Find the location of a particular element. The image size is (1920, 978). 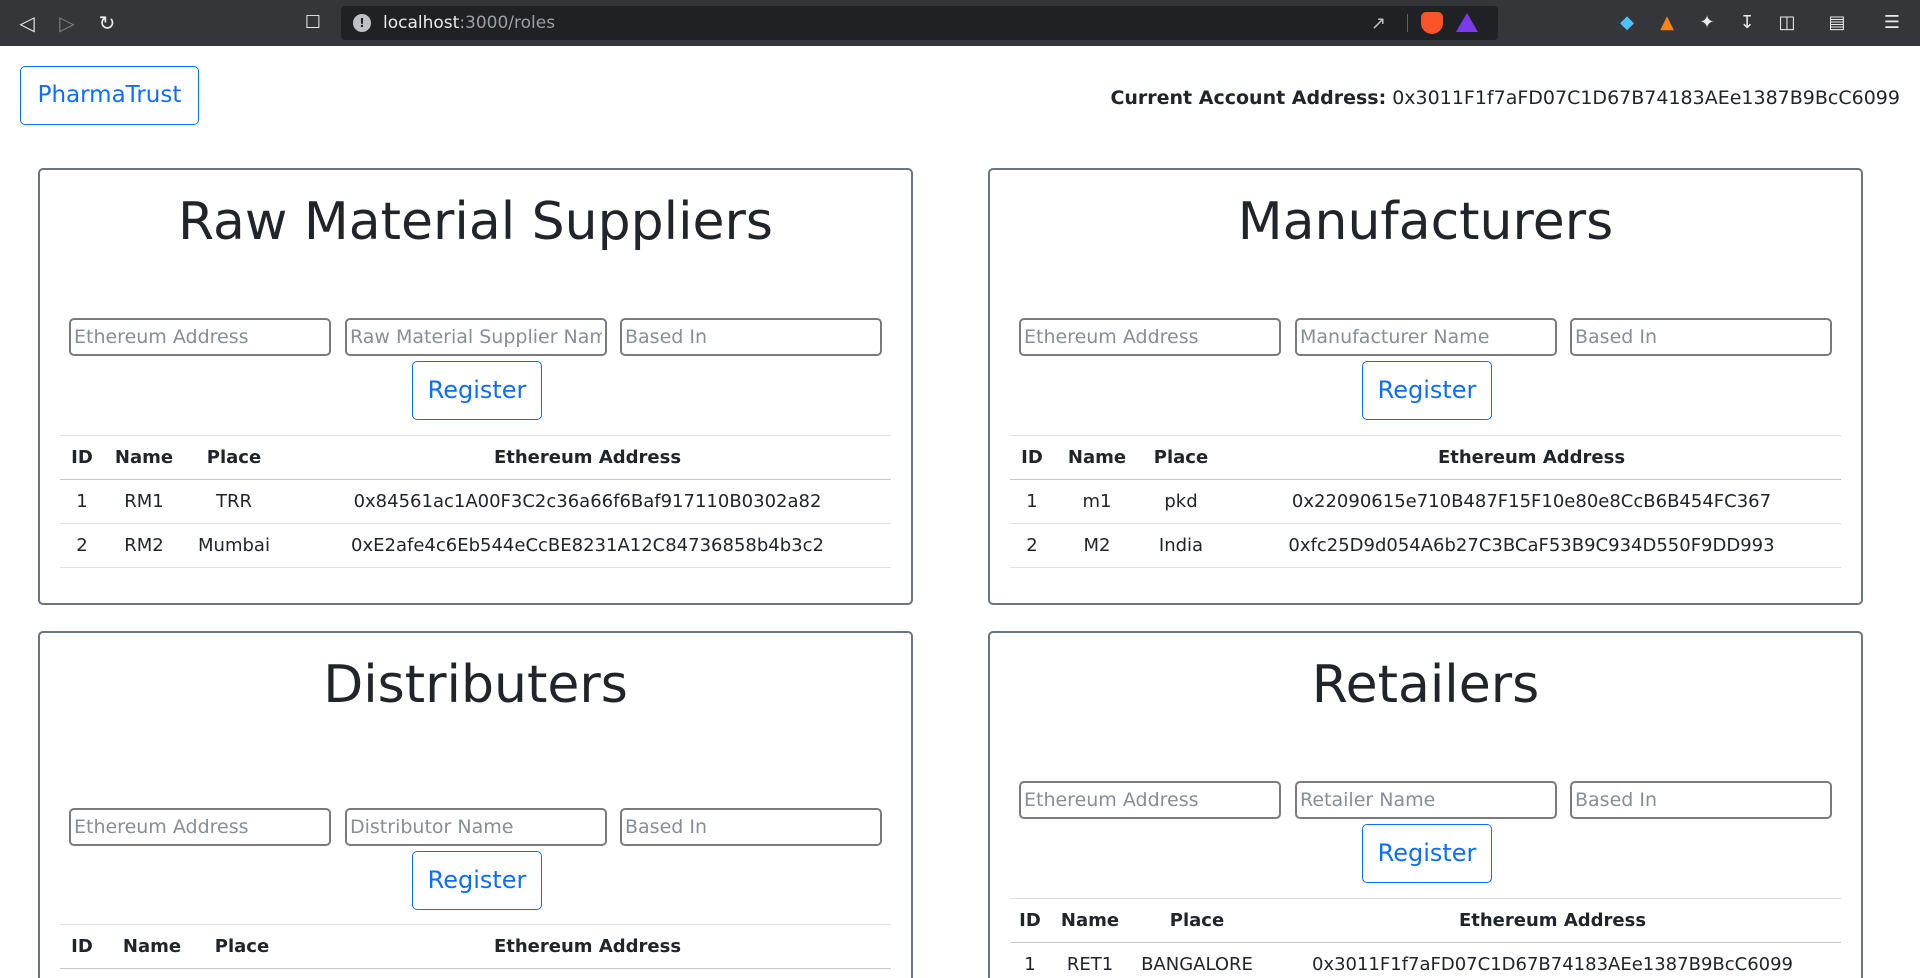

suppliers-title: Raw Material Suppliers is located at coordinates (475, 222).